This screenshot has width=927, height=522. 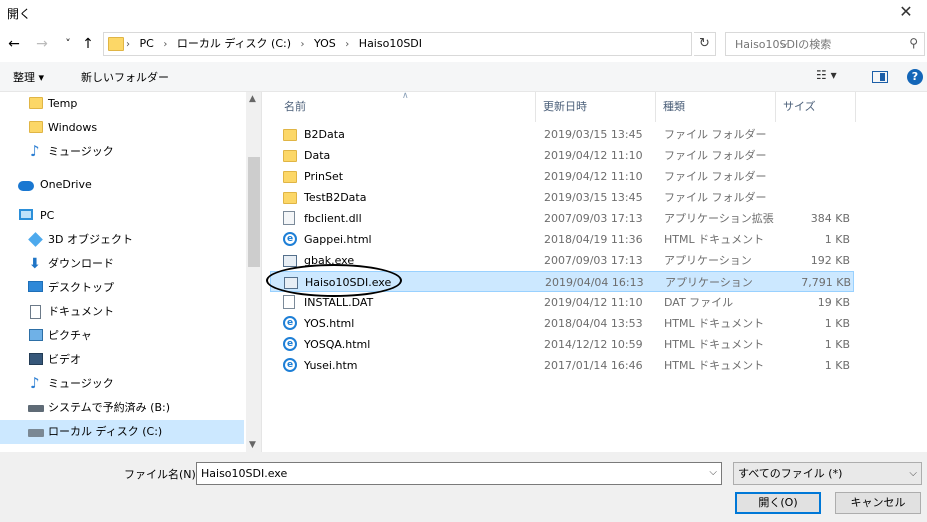 I want to click on filename-input, so click(x=447, y=473).